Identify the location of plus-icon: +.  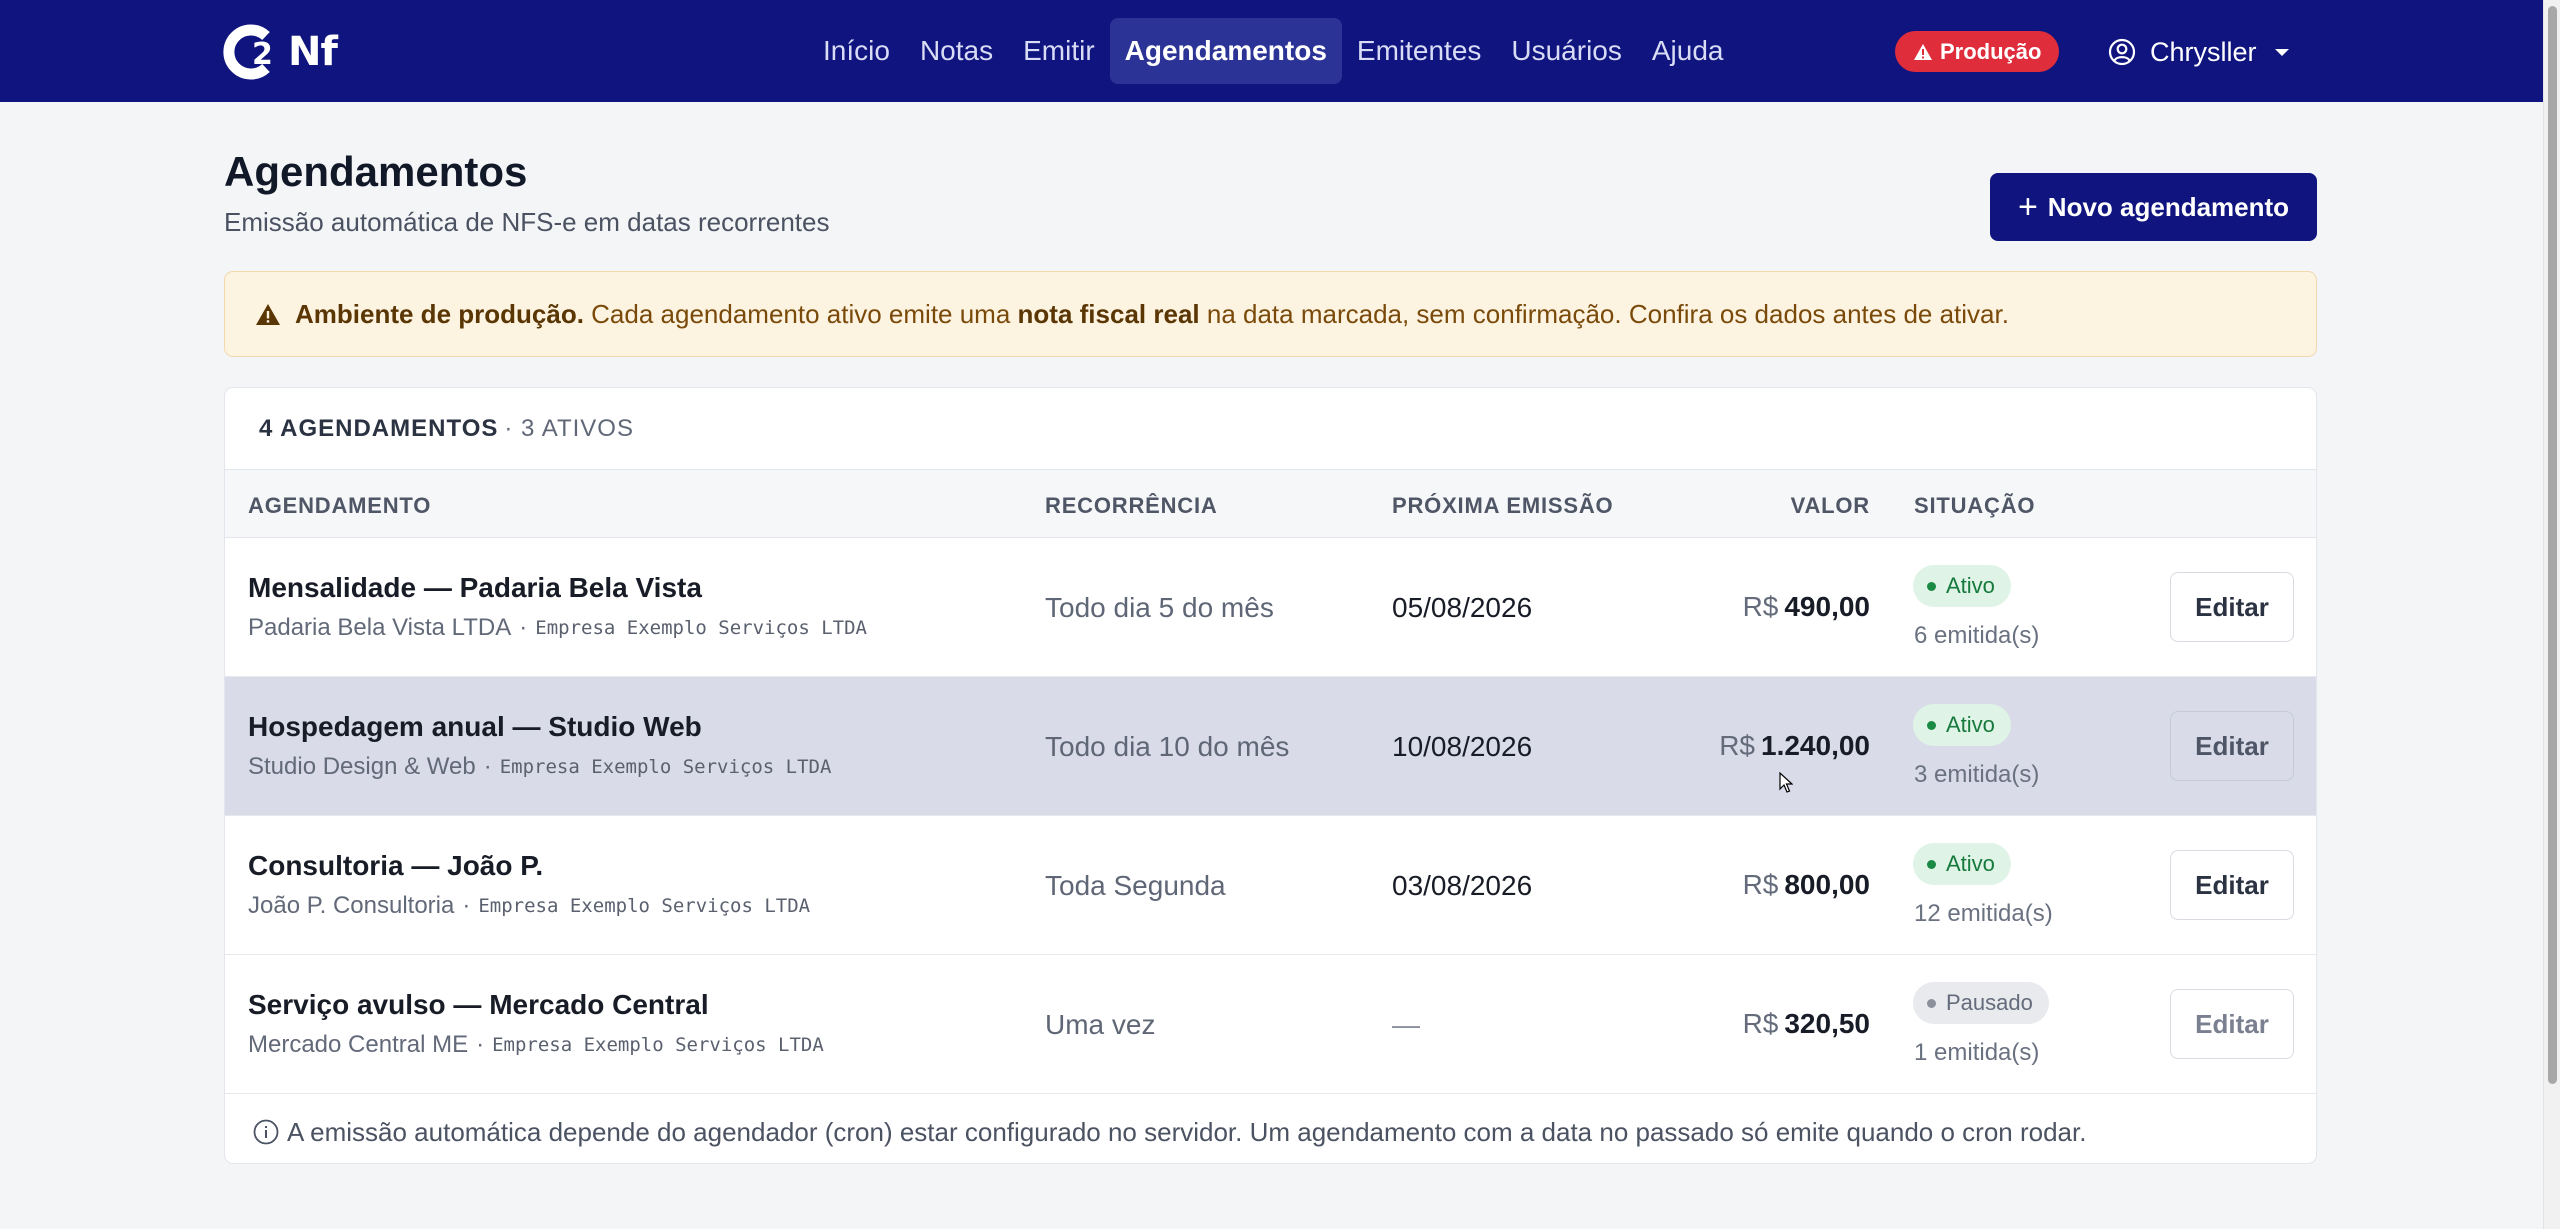
(2027, 207).